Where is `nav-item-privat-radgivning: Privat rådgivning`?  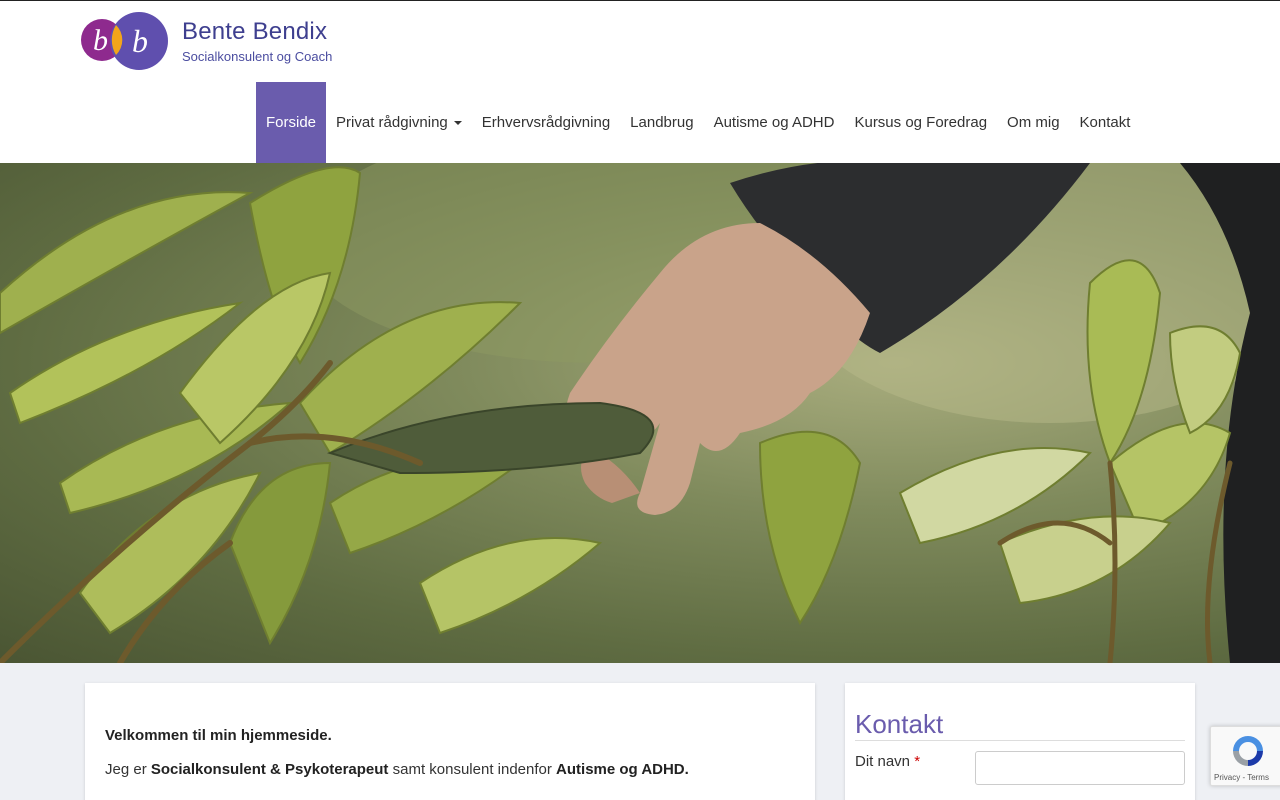 nav-item-privat-radgivning: Privat rådgivning is located at coordinates (399, 122).